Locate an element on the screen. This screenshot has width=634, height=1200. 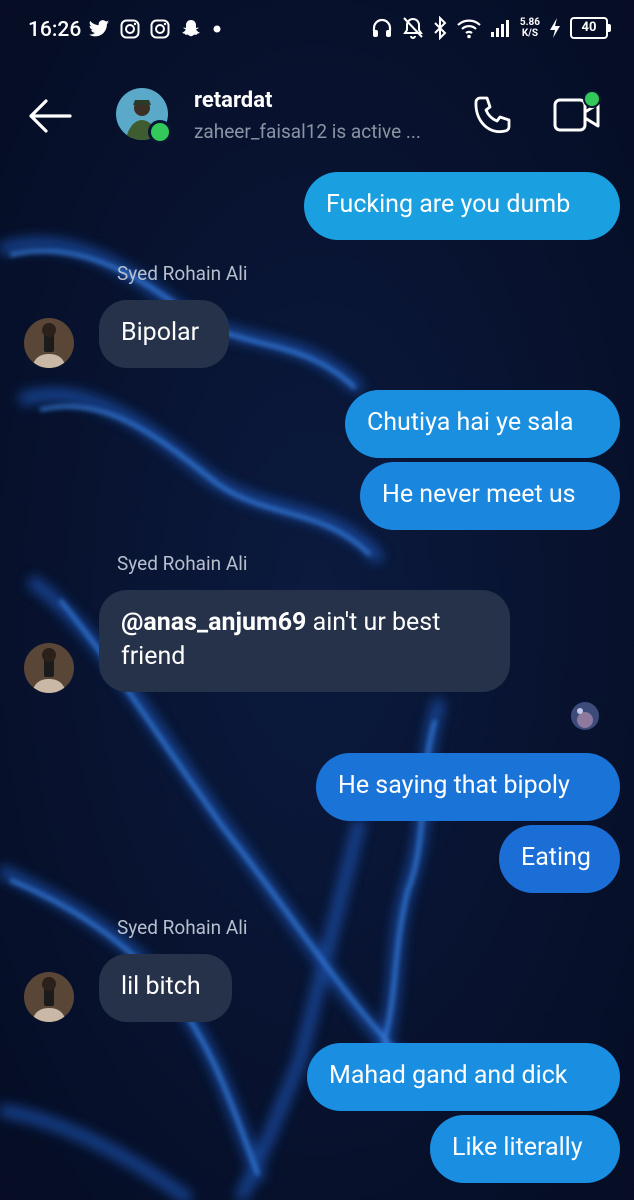
status-bar: 16:26 5.86 K/S 40 is located at coordinates (317, 32).